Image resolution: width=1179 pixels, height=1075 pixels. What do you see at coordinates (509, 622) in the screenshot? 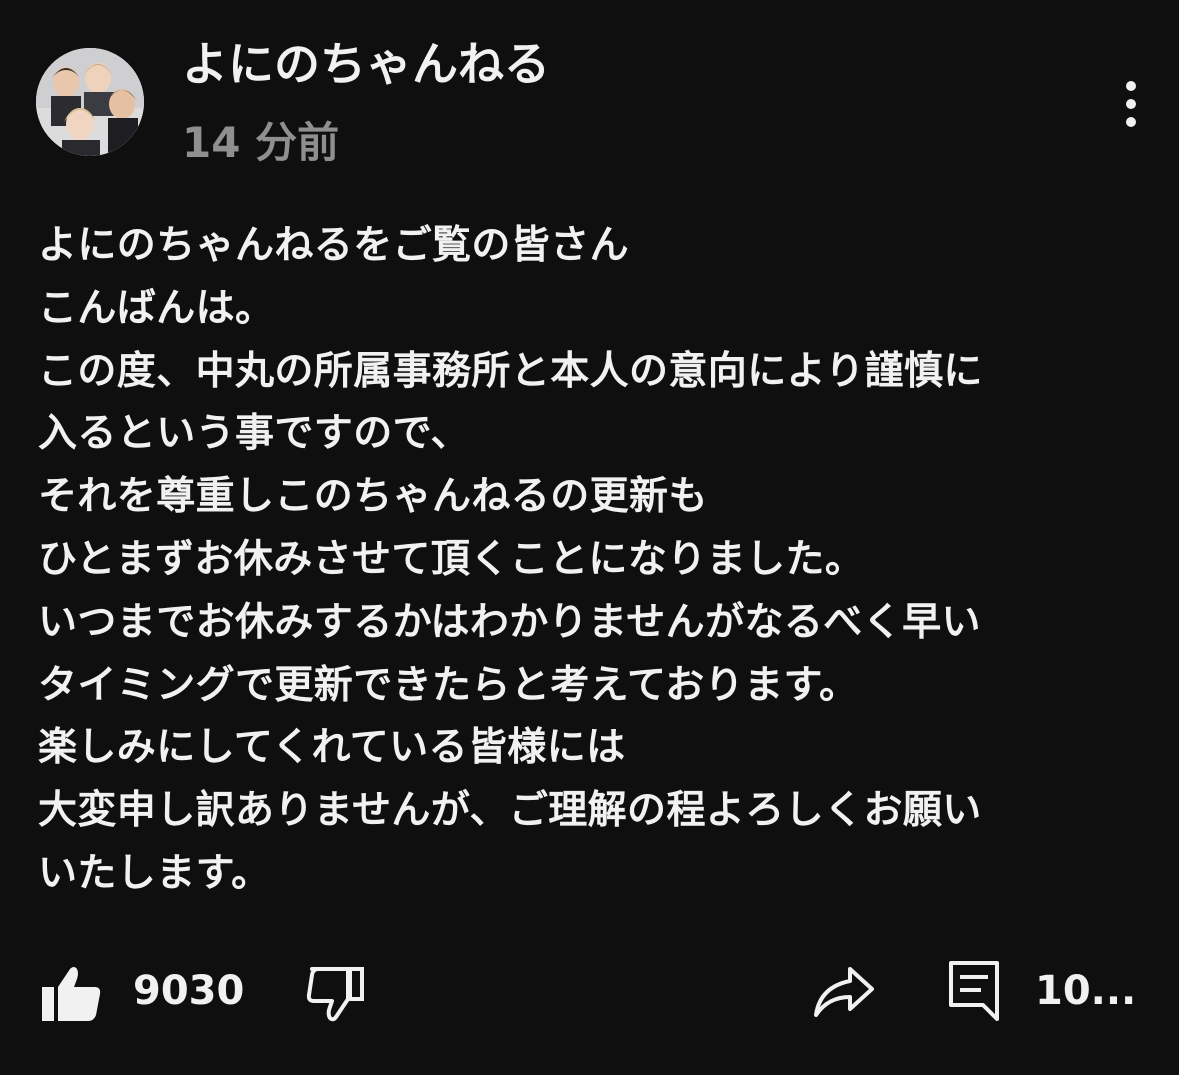
I see `post-text-line: いつまでお休みするかはわかりませんがなるべく早い` at bounding box center [509, 622].